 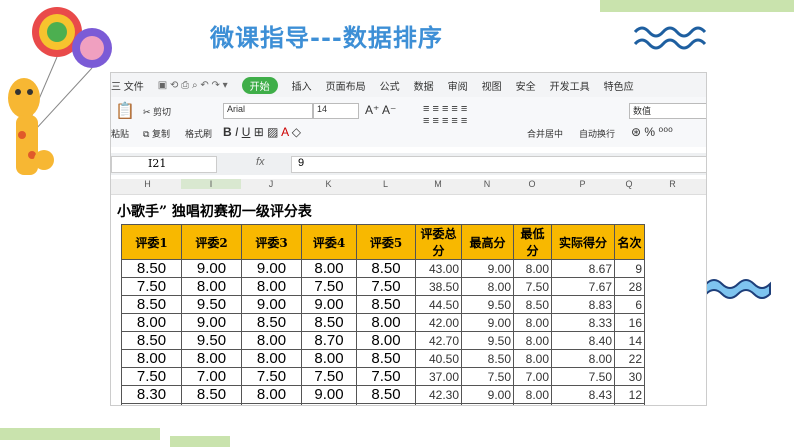 What do you see at coordinates (583, 242) in the screenshot?
I see `table-header-cell: 实际得分` at bounding box center [583, 242].